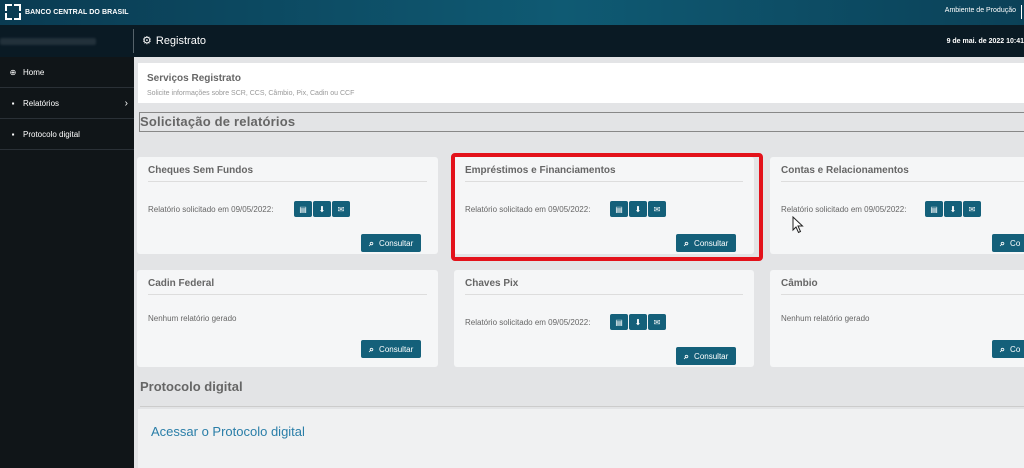  Describe the element at coordinates (218, 121) in the screenshot. I see `section-title: Solicitação de relatórios` at that location.